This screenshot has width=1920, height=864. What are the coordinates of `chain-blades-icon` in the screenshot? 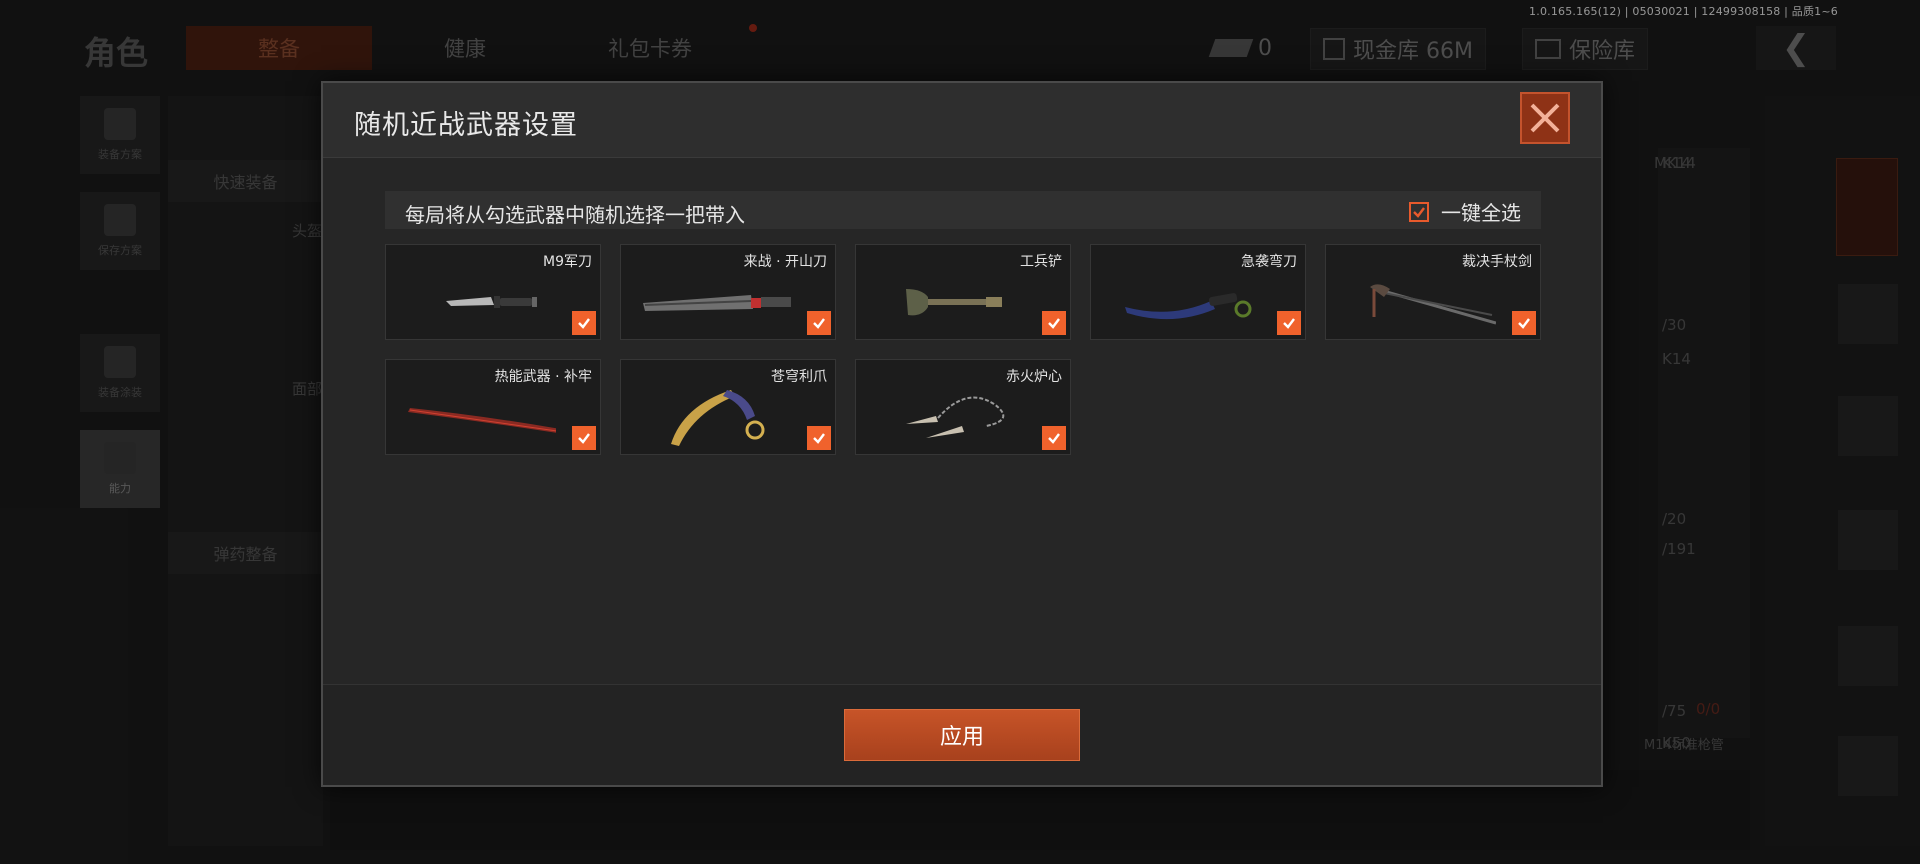 It's located at (955, 417).